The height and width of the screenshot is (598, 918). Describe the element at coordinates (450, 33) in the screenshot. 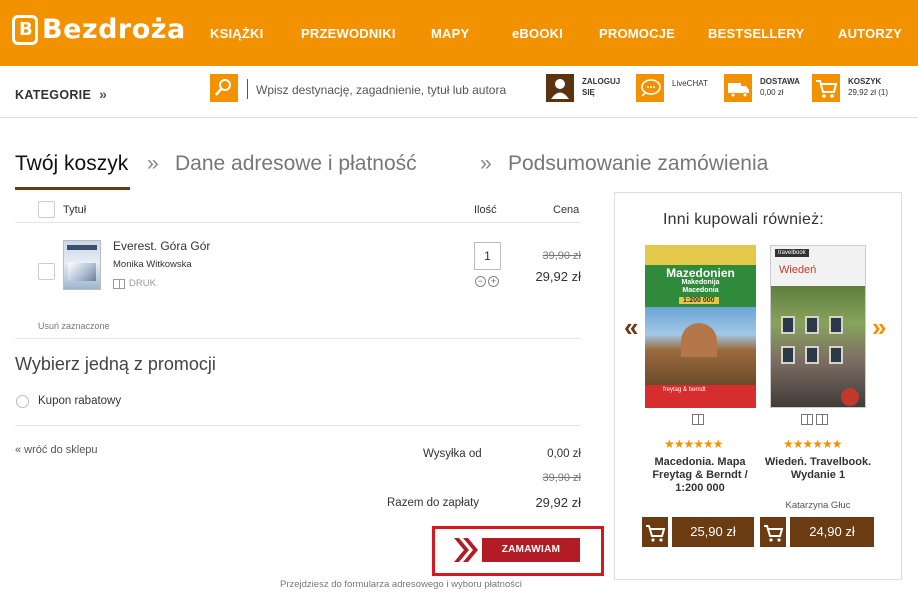

I see `nav-item-mapy: MAPY` at that location.